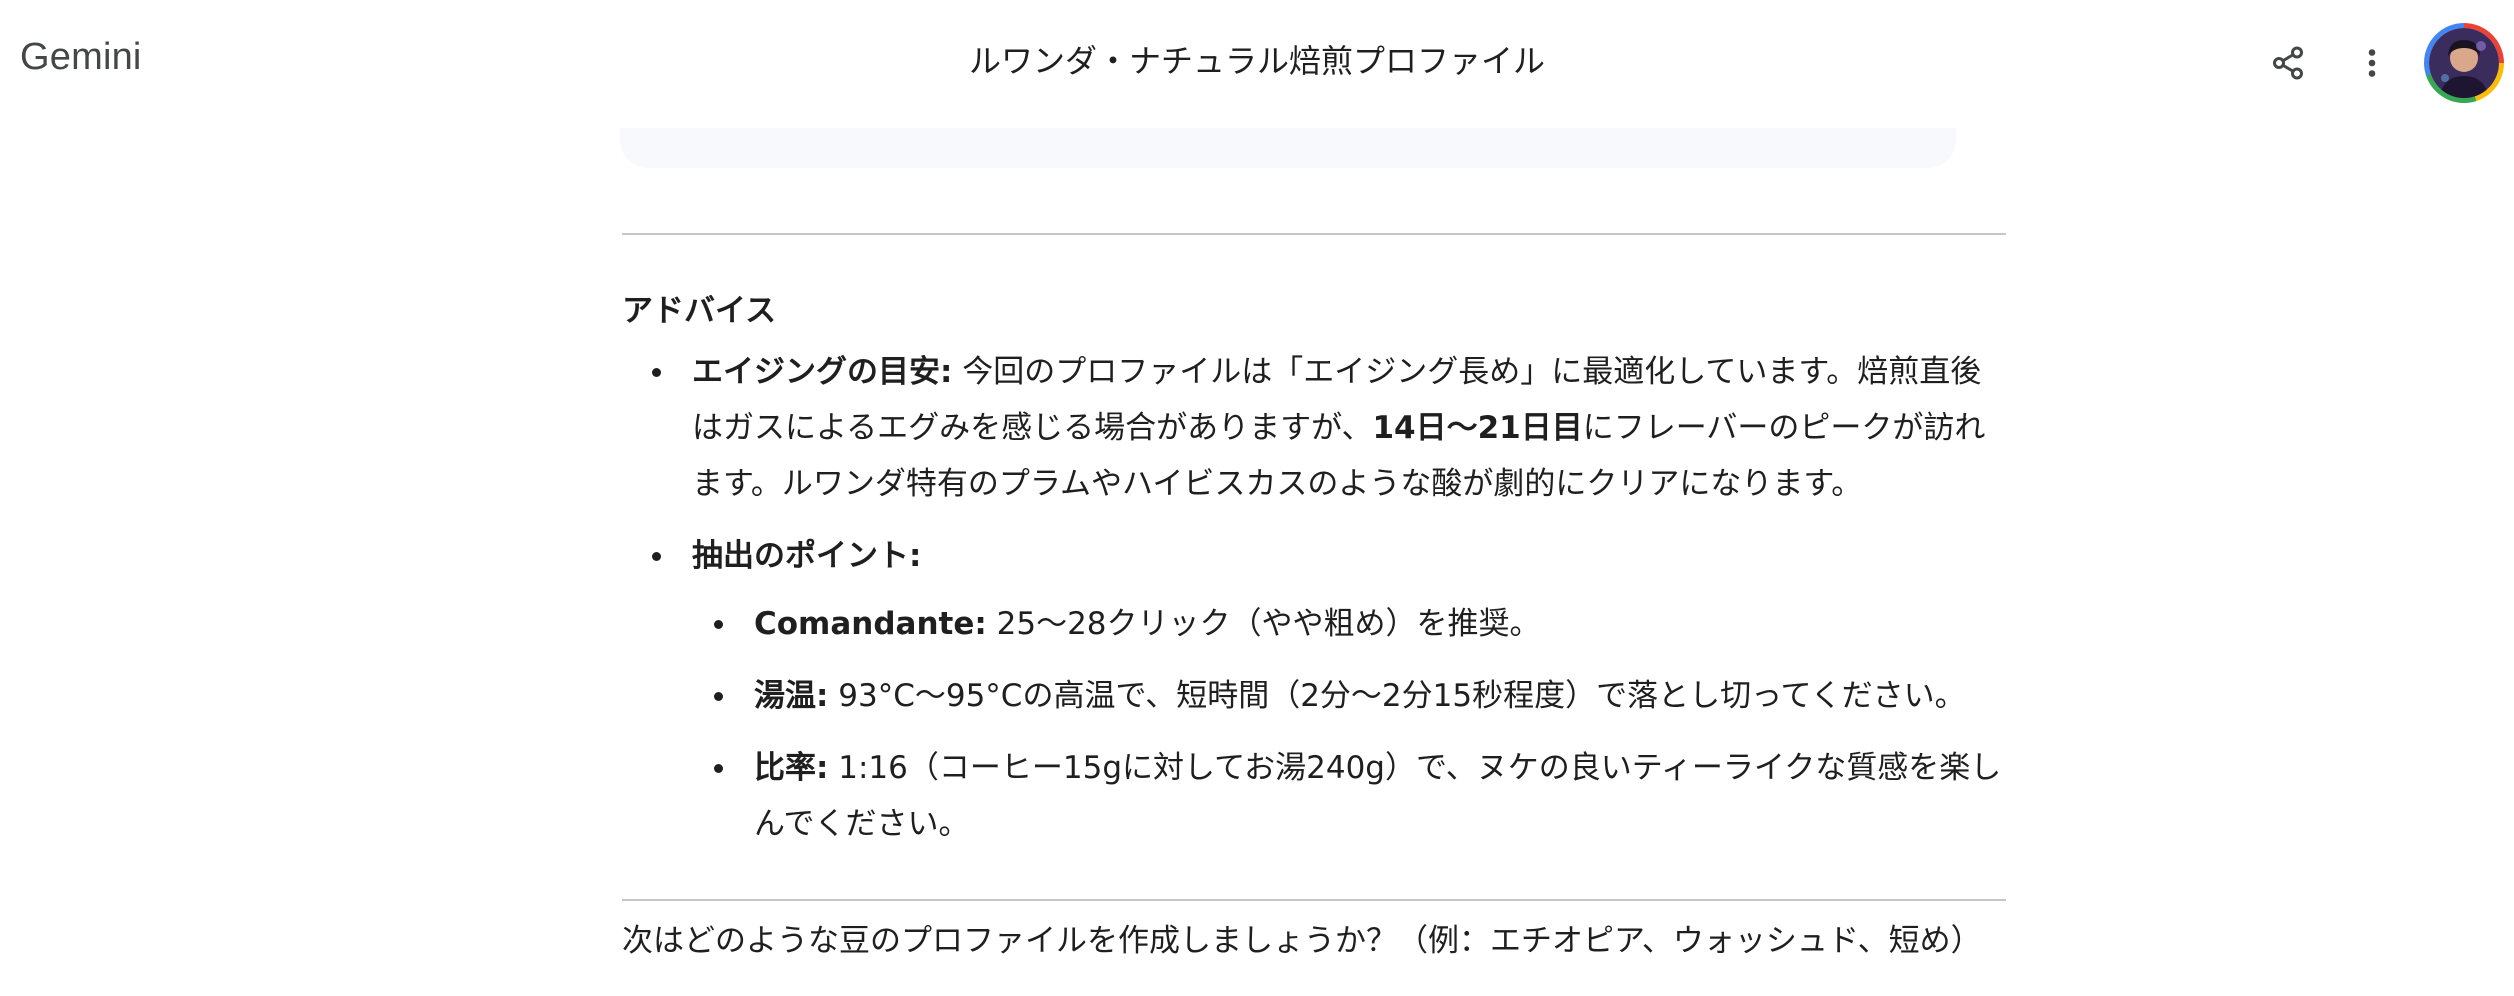 The width and height of the screenshot is (2514, 996). Describe the element at coordinates (699, 311) in the screenshot. I see `section-heading: アドバイス` at that location.